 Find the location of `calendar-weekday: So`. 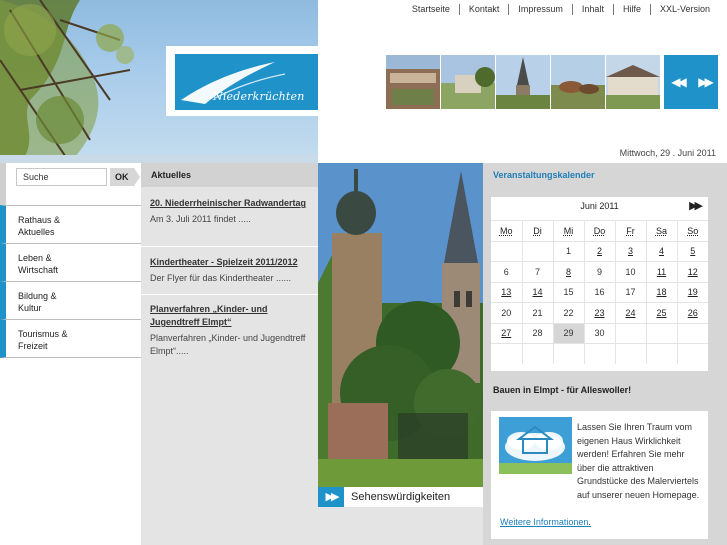

calendar-weekday: So is located at coordinates (692, 230).